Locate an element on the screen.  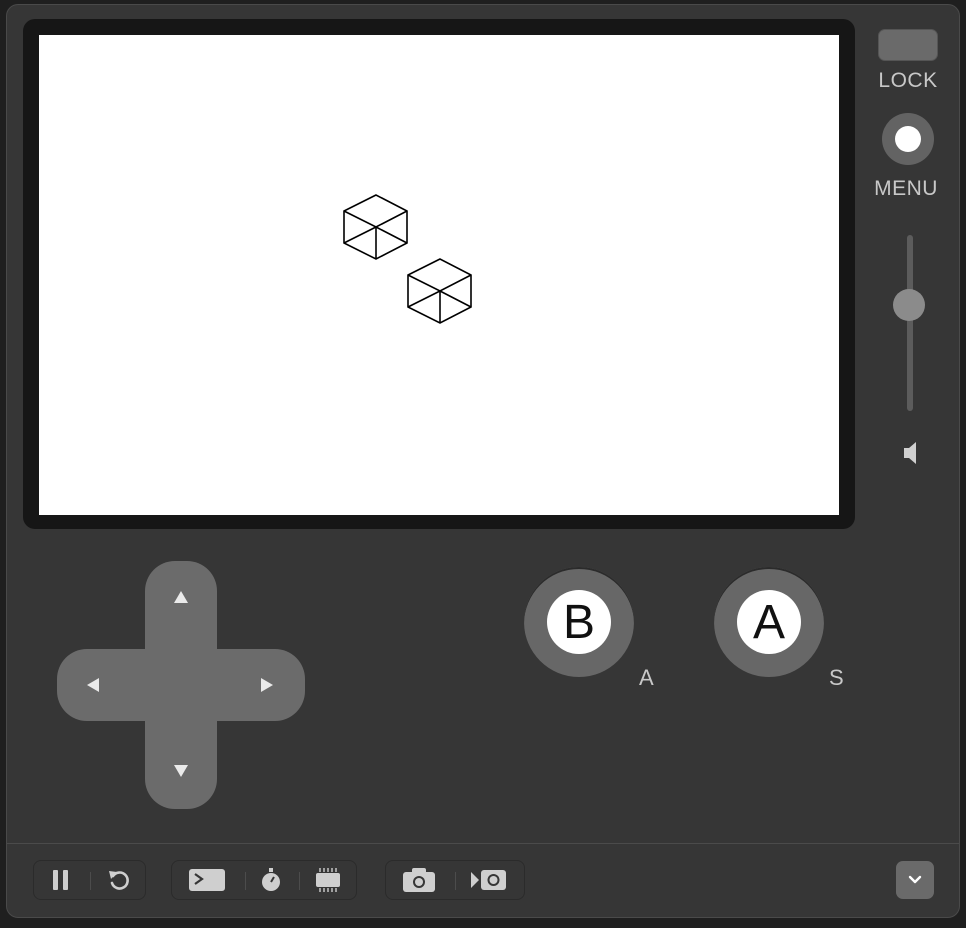
capture-controls is located at coordinates (455, 880).